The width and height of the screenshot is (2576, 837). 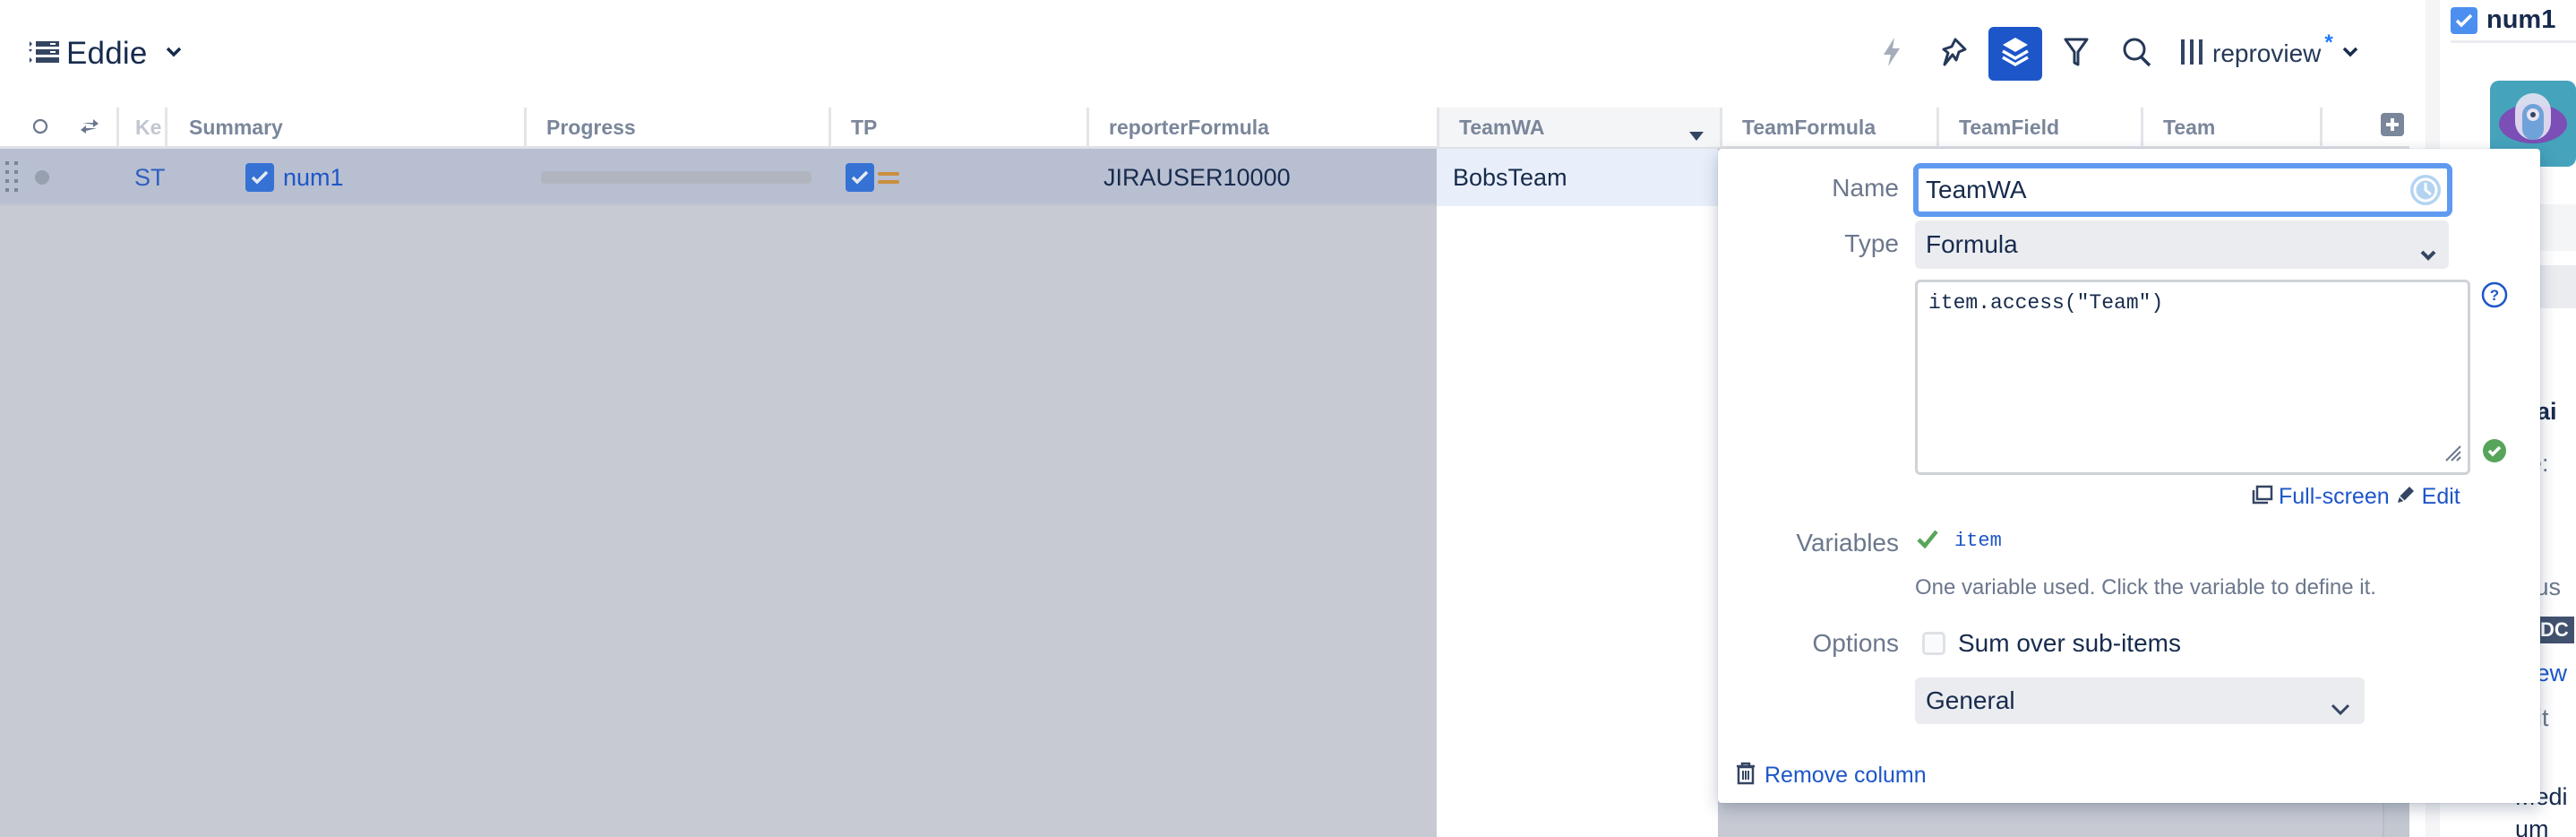 I want to click on pencil-icon, so click(x=2406, y=497).